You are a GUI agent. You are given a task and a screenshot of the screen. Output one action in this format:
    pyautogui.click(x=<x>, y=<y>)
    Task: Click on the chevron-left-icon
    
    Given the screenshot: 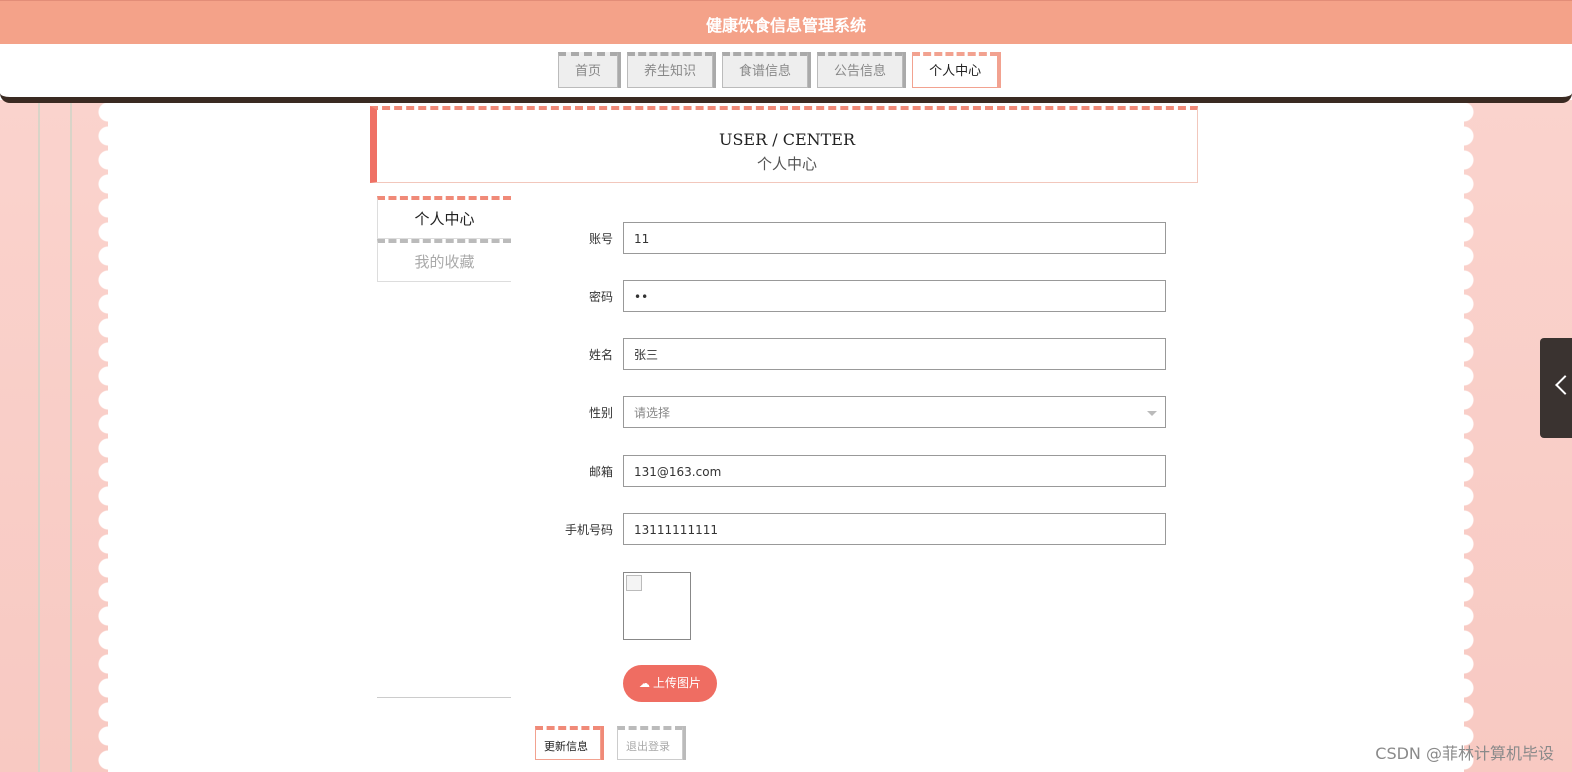 What is the action you would take?
    pyautogui.click(x=1563, y=385)
    